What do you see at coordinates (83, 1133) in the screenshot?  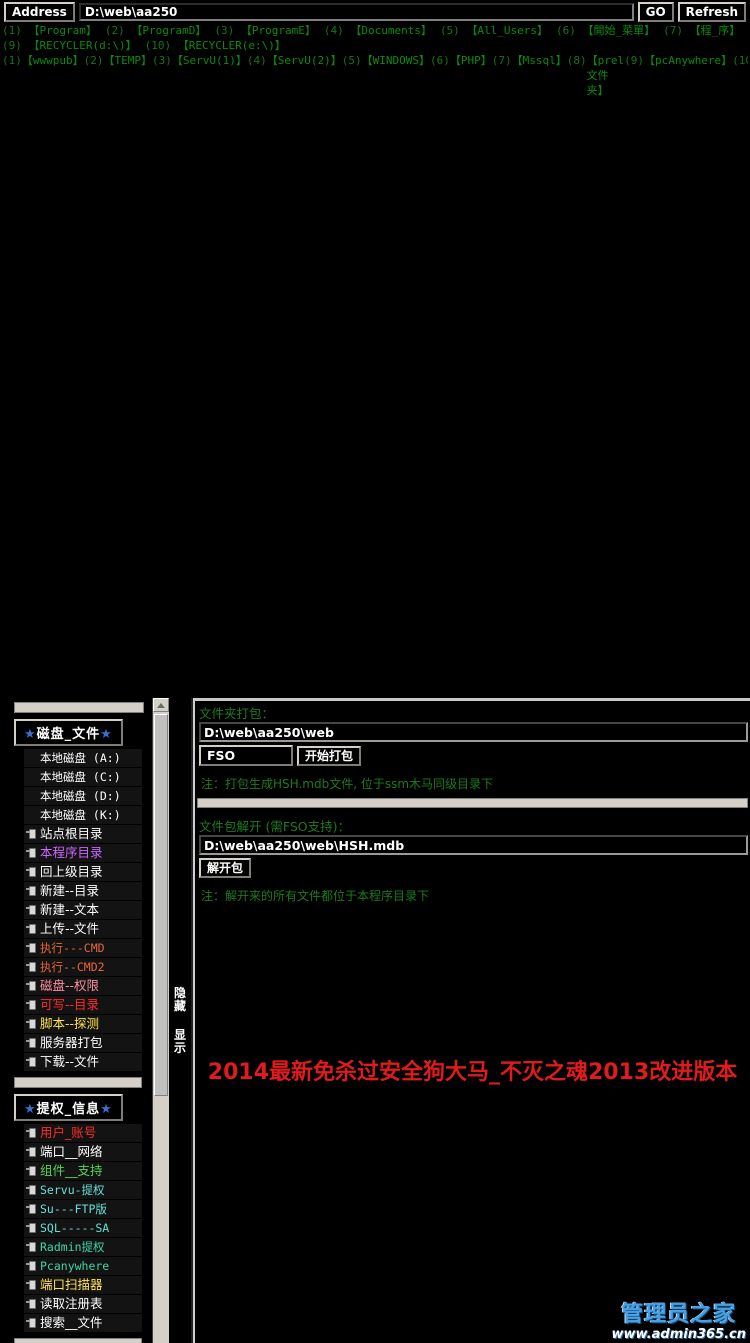 I see `sidebar-item: 用户_账号` at bounding box center [83, 1133].